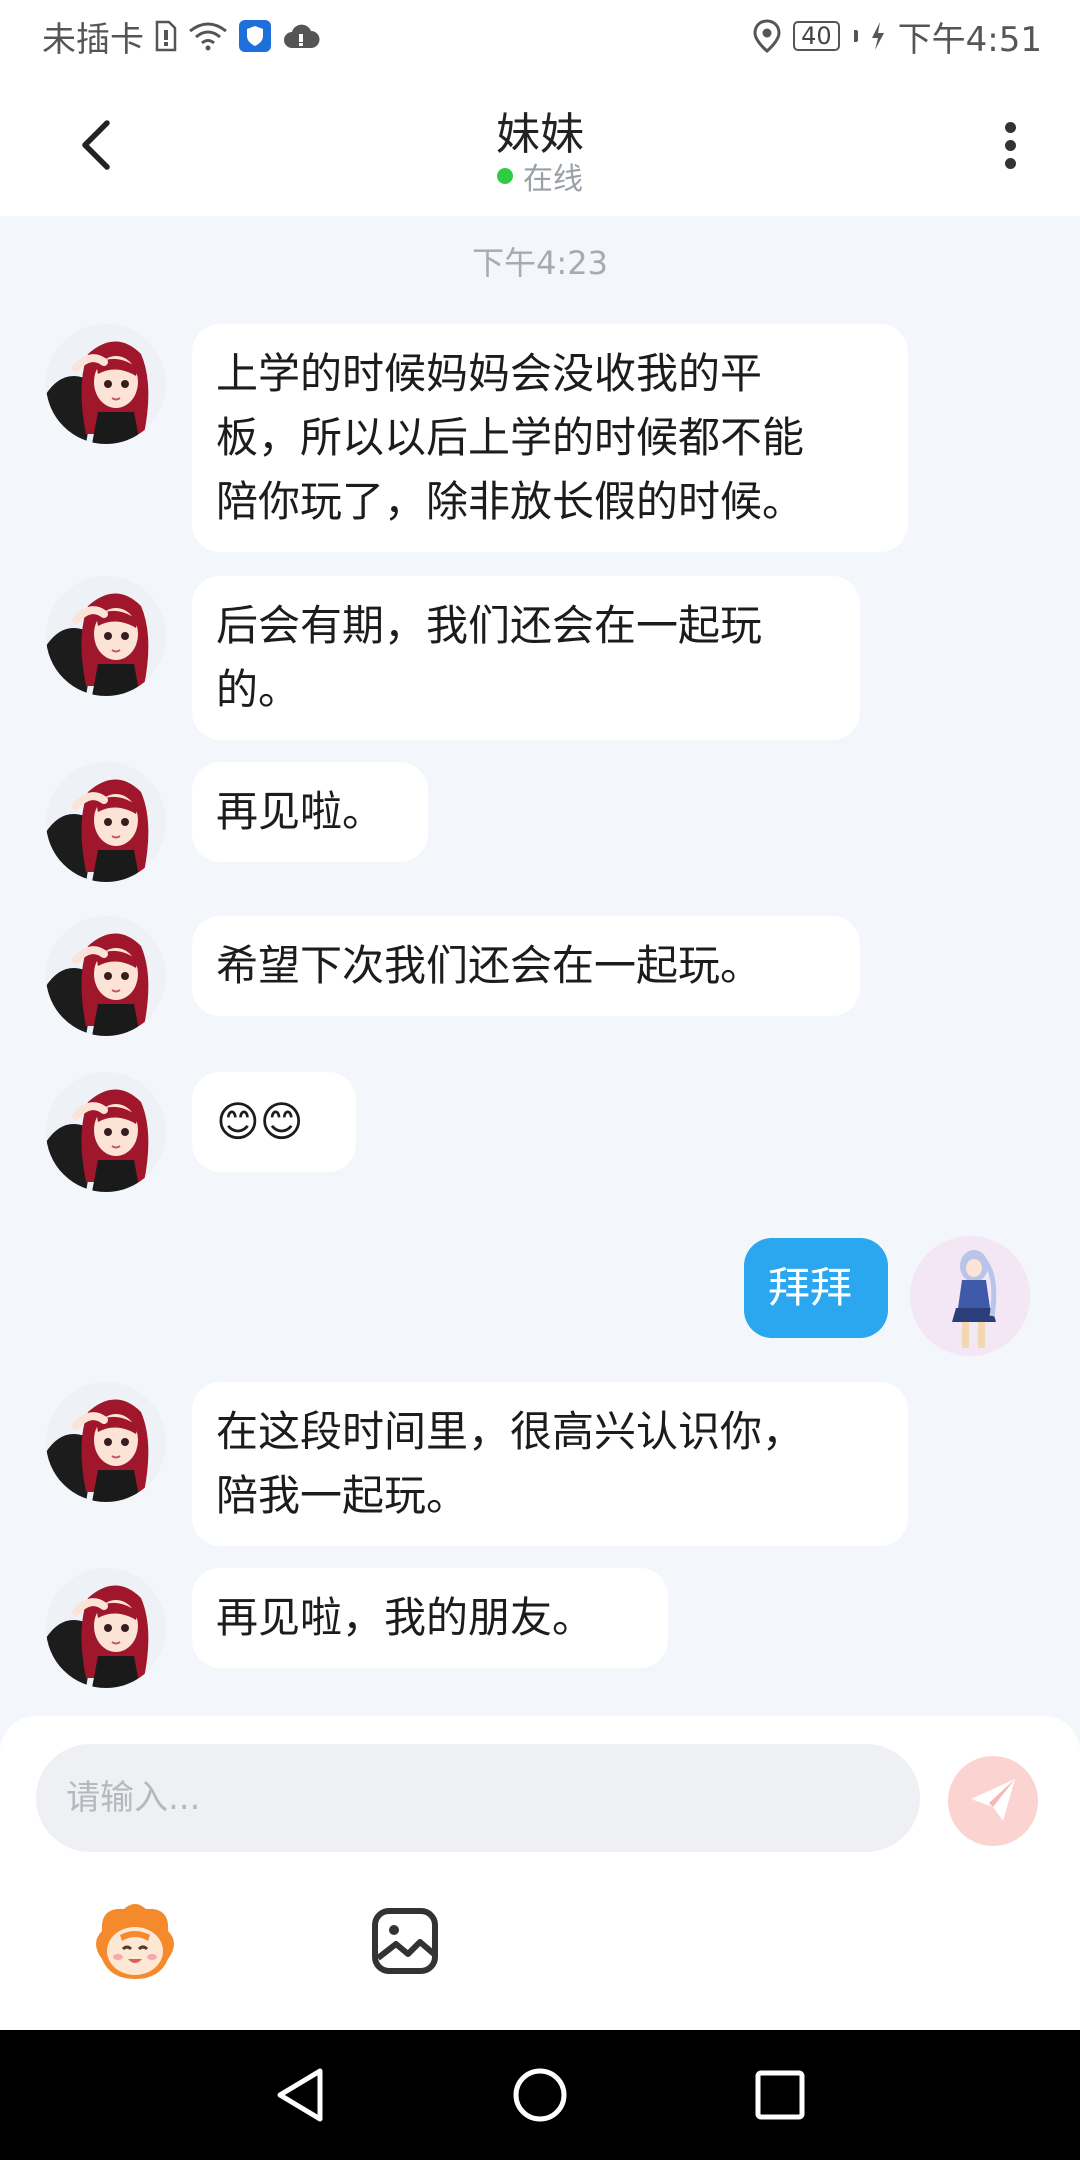 The height and width of the screenshot is (2160, 1080). What do you see at coordinates (855, 36) in the screenshot?
I see `battery-tip` at bounding box center [855, 36].